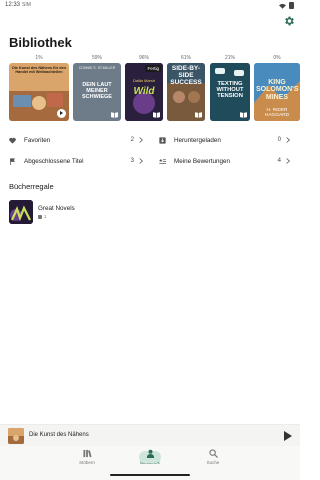  Describe the element at coordinates (13, 5) in the screenshot. I see `status-time: 12:33` at that location.